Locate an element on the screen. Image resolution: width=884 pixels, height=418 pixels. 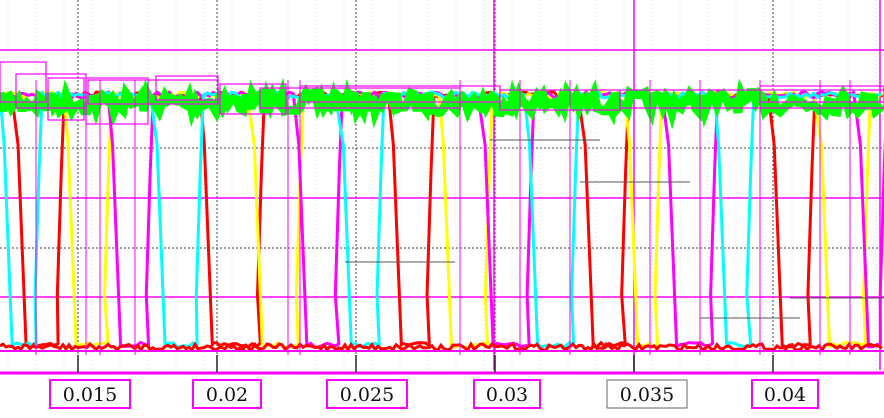
tick-box-1: 0.02 is located at coordinates (227, 394).